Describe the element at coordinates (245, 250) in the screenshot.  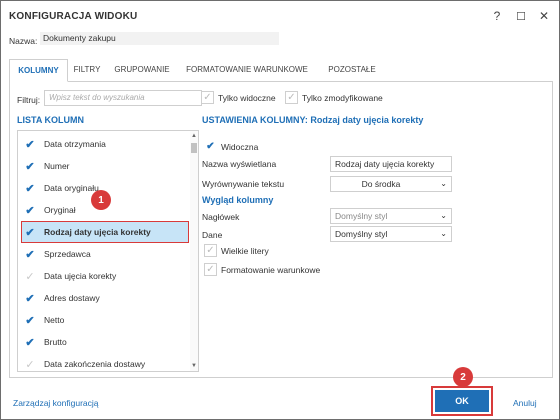
I see `uppercase-label: Wielkie litery` at that location.